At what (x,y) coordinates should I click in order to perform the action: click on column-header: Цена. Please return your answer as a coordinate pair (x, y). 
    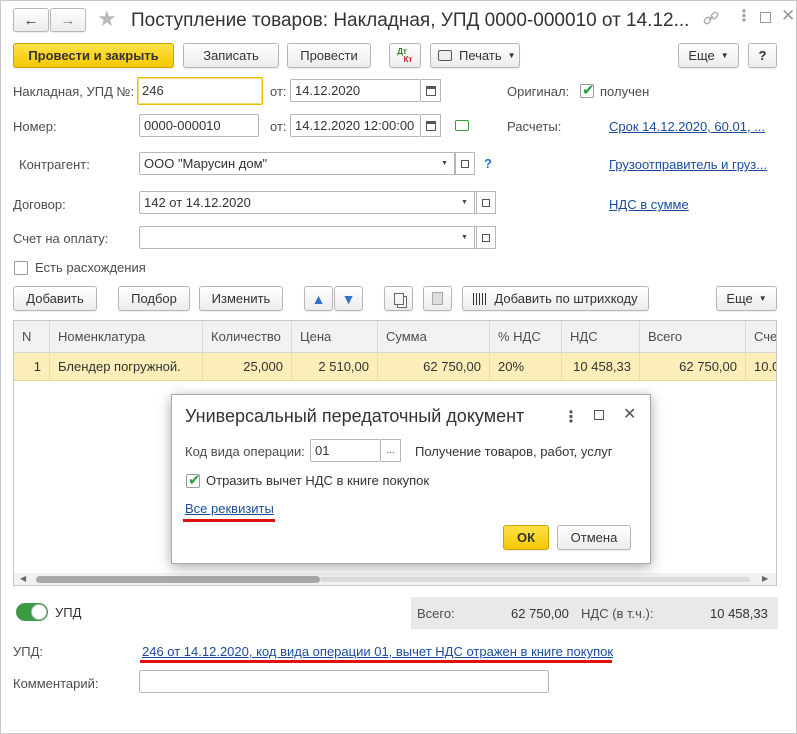
    Looking at the image, I should click on (335, 337).